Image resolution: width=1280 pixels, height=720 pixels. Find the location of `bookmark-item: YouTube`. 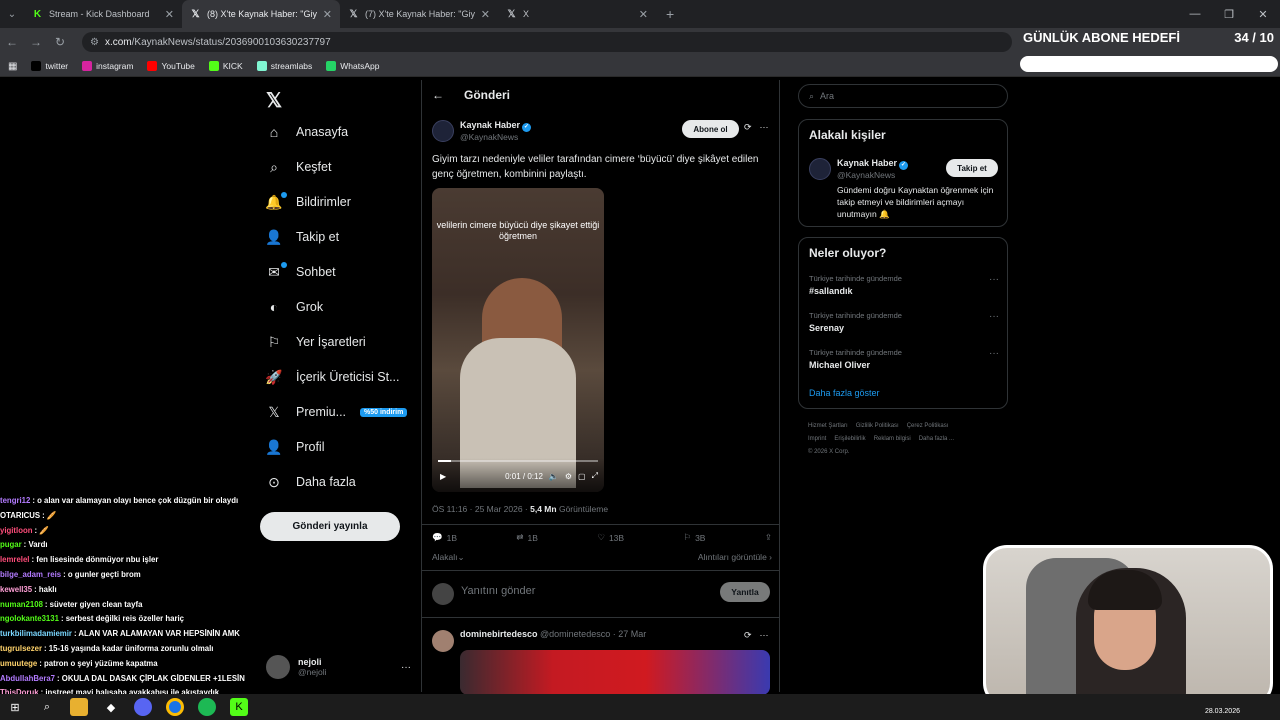

bookmark-item: YouTube is located at coordinates (171, 66).